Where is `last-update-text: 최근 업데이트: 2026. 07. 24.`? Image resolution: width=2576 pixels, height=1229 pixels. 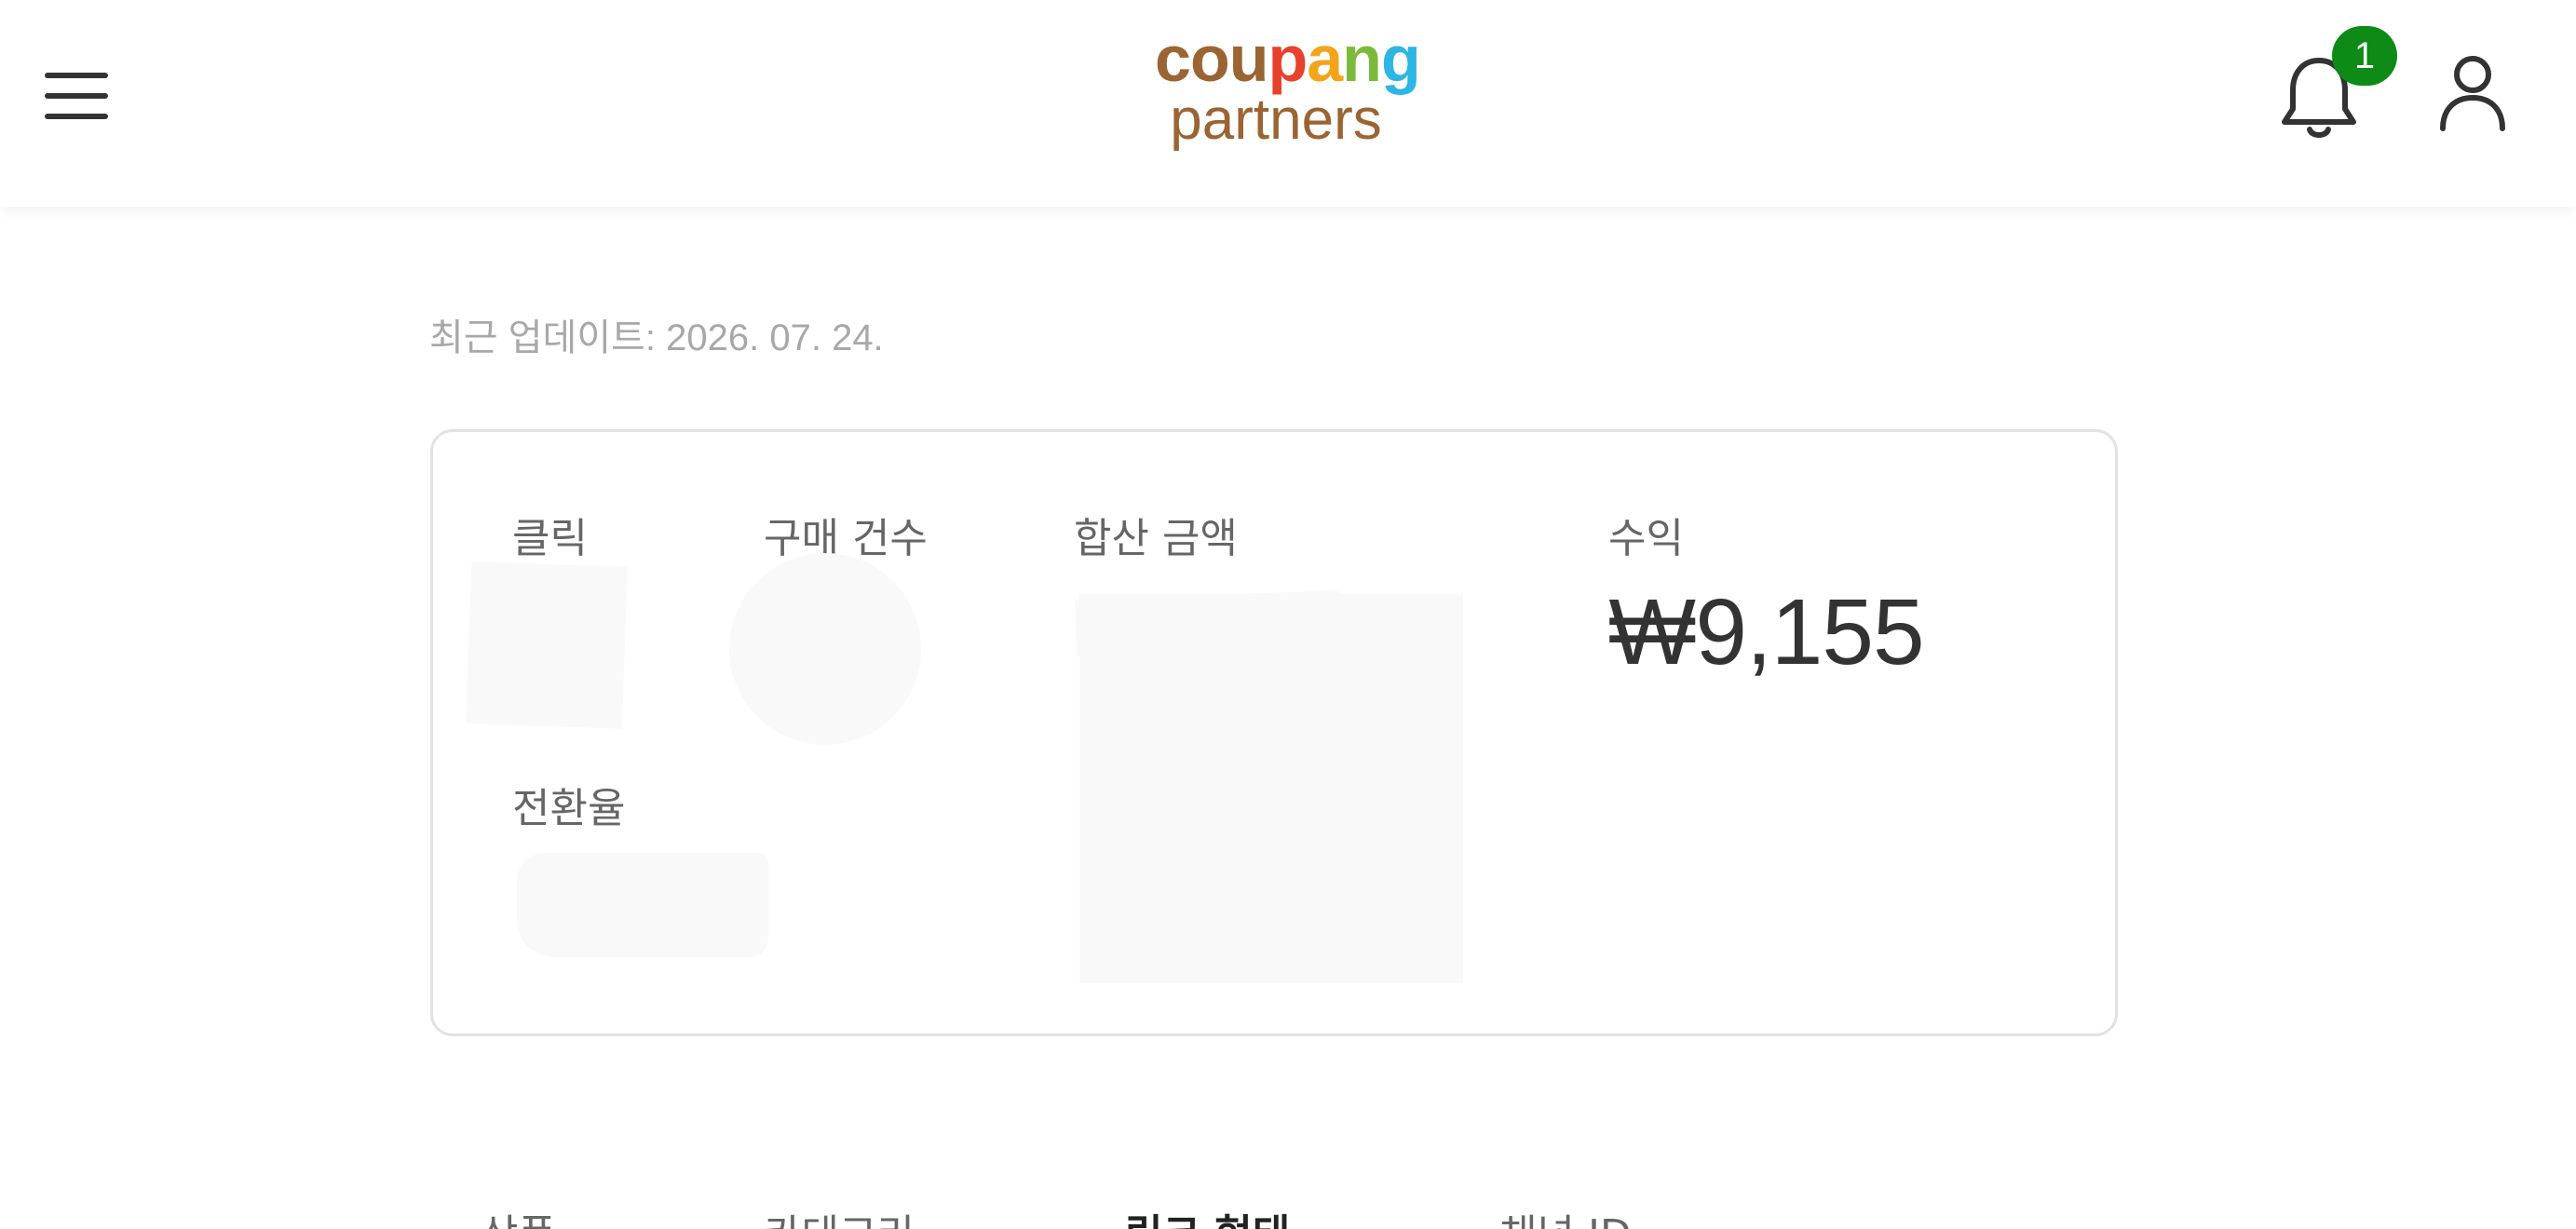
last-update-text: 최근 업데이트: 2026. 07. 24. is located at coordinates (656, 337).